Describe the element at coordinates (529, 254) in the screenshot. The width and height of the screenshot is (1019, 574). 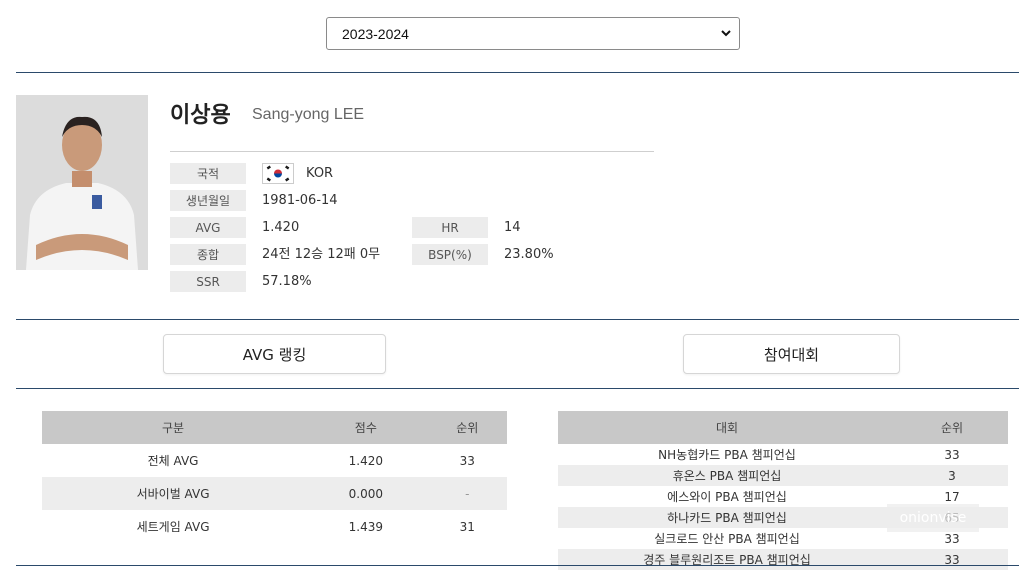
I see `bsp-value: 23.80%` at that location.